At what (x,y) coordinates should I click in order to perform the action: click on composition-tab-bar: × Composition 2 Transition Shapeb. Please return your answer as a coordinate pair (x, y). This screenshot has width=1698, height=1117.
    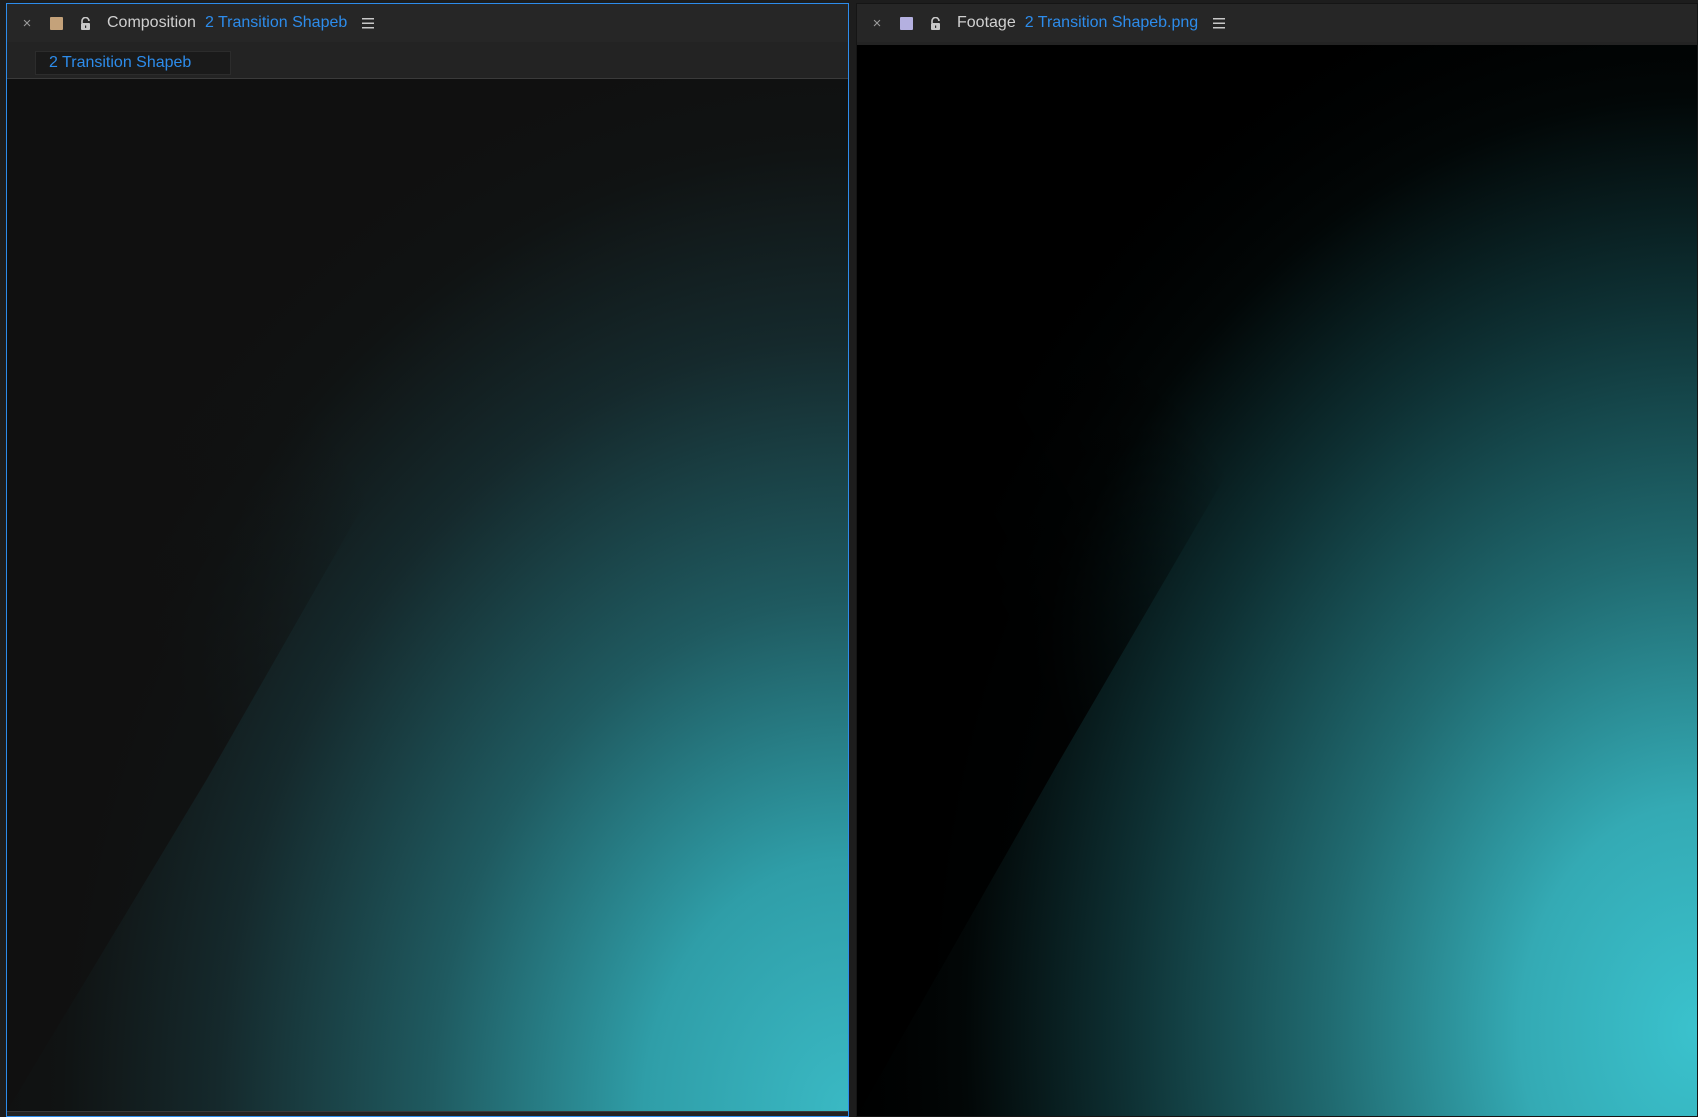
    Looking at the image, I should click on (427, 23).